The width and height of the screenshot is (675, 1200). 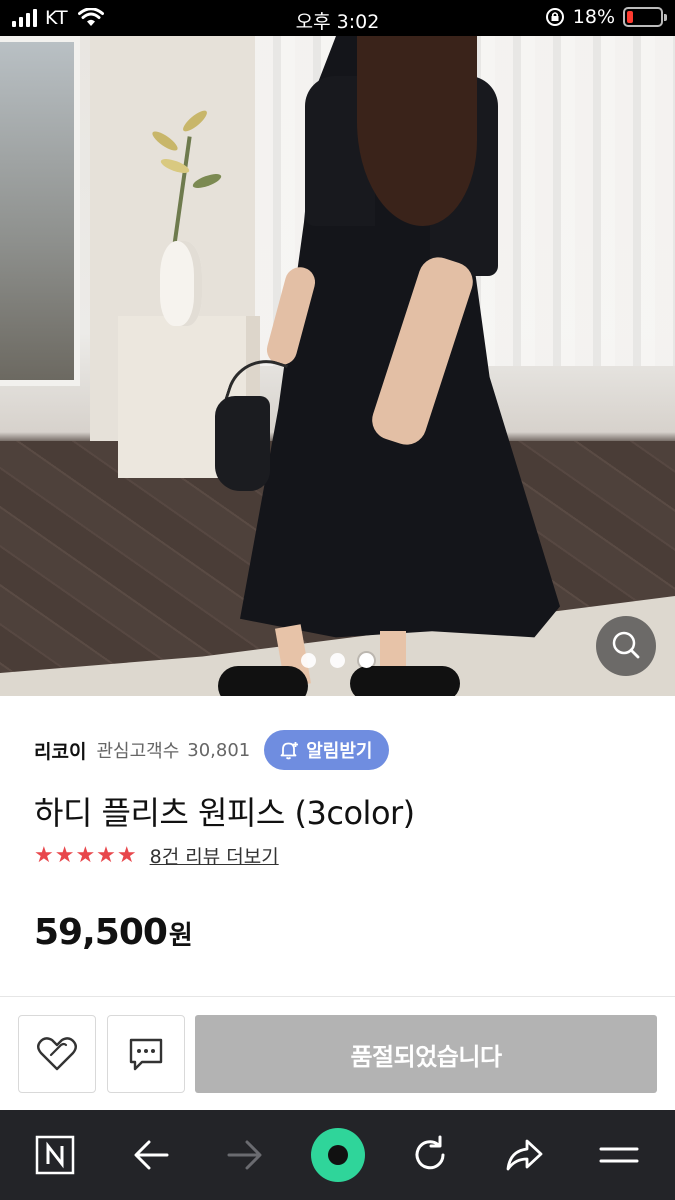 I want to click on rating-row: ★★★★★ 8건 리뷰 더보기, so click(x=156, y=855).